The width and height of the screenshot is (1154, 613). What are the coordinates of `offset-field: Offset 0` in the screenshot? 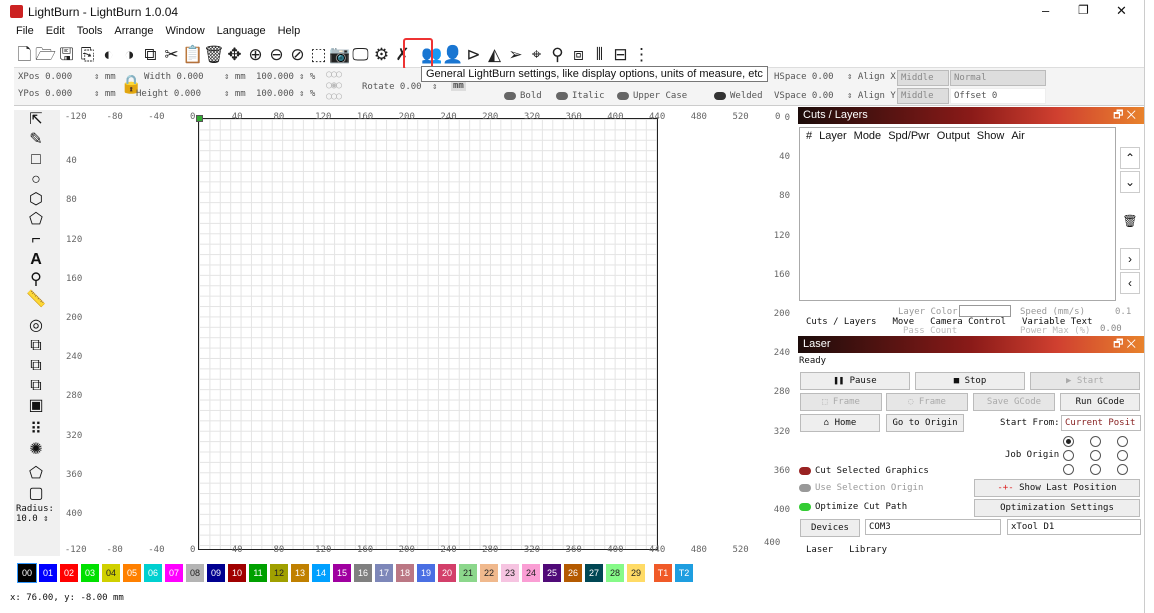 It's located at (998, 96).